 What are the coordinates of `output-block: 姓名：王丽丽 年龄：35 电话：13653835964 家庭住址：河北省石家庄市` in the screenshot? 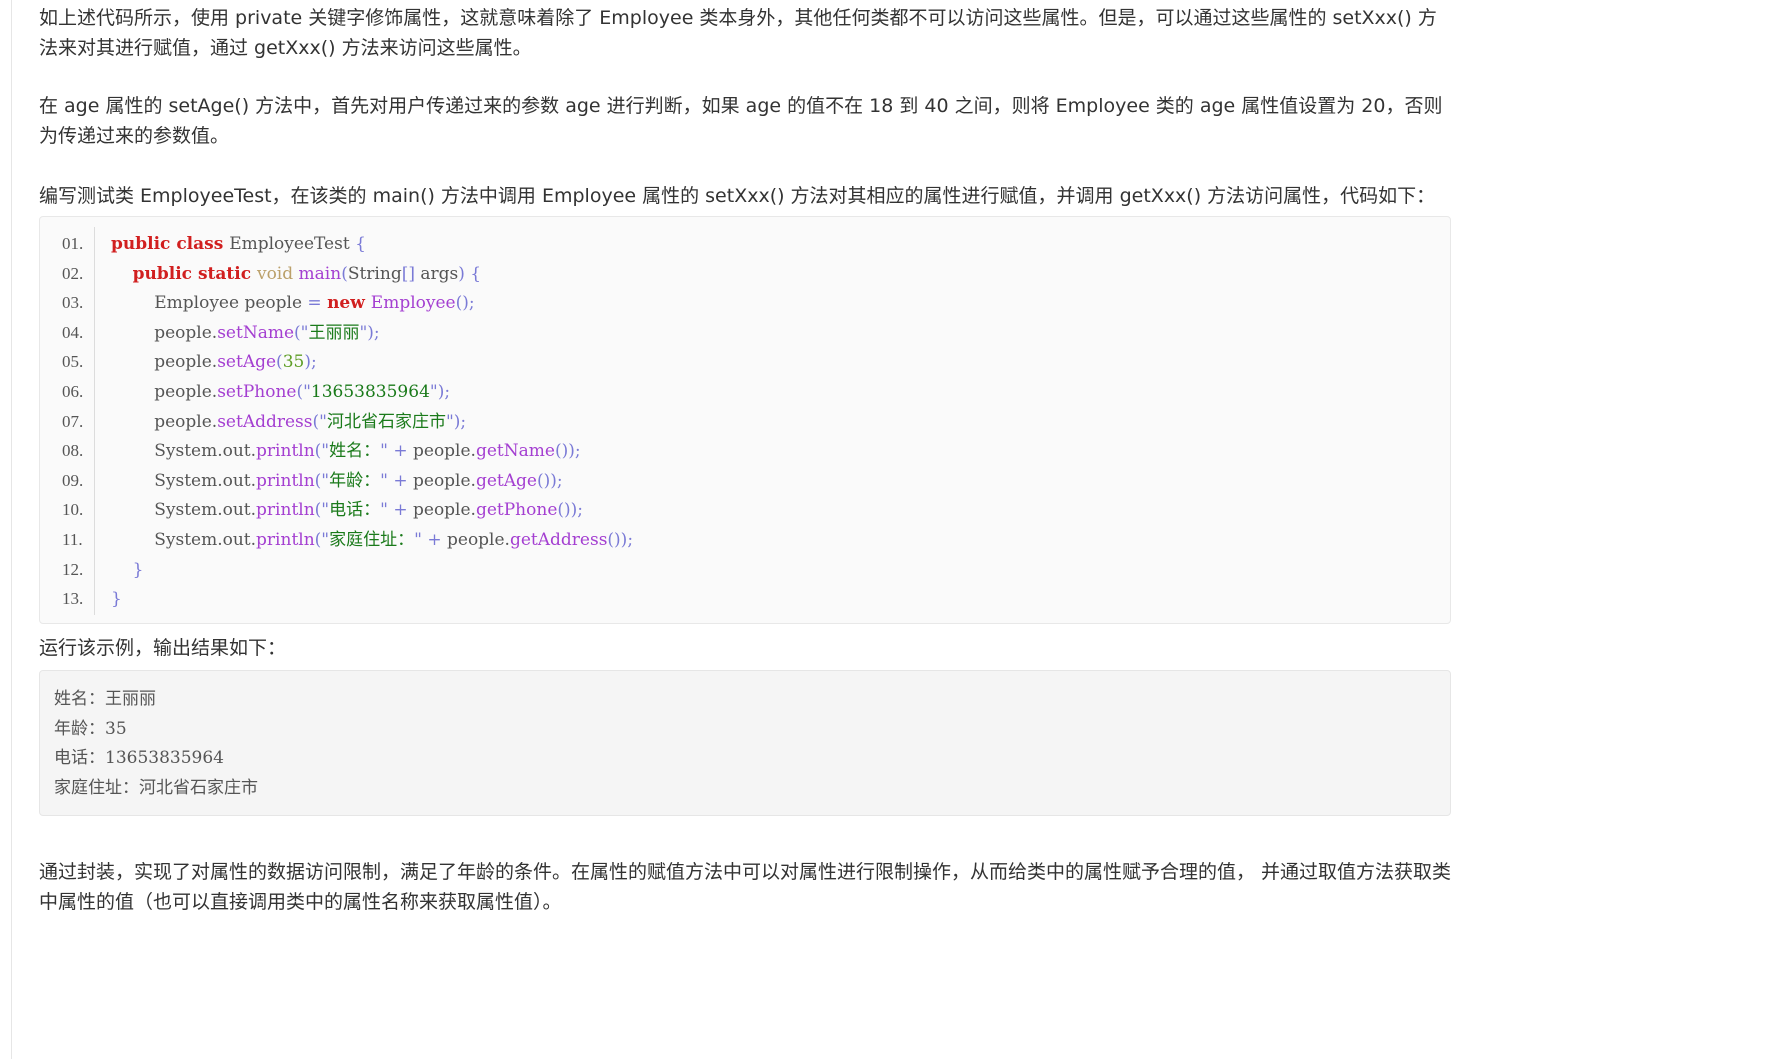 It's located at (745, 743).